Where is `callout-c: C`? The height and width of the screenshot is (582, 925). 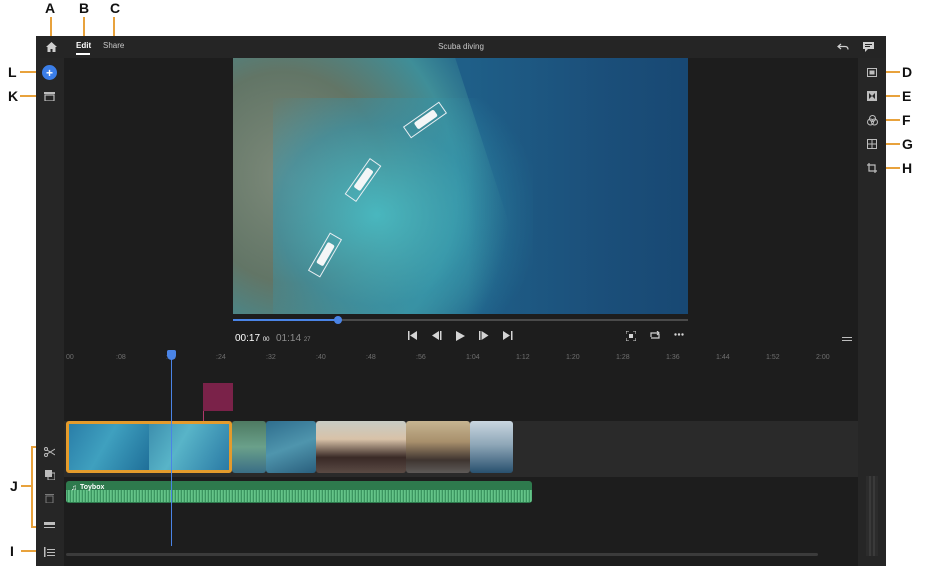 callout-c: C is located at coordinates (115, 8).